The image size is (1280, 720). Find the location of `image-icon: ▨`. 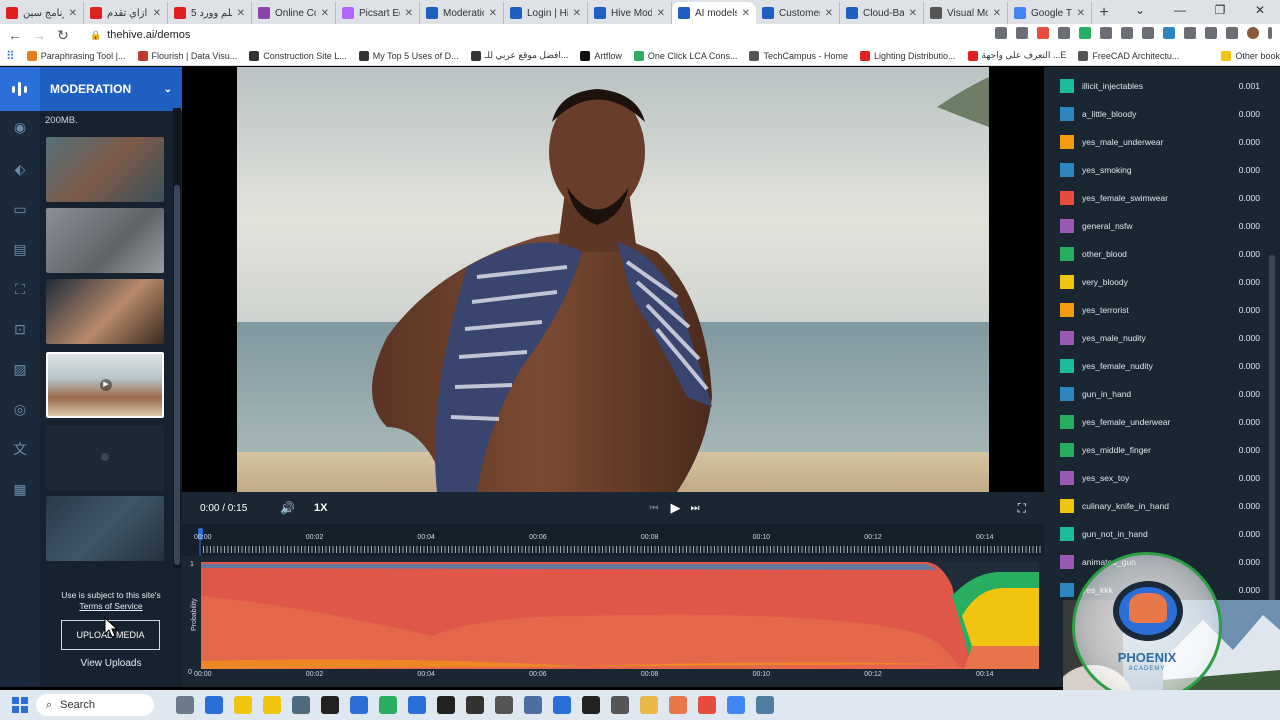

image-icon: ▨ is located at coordinates (20, 369).